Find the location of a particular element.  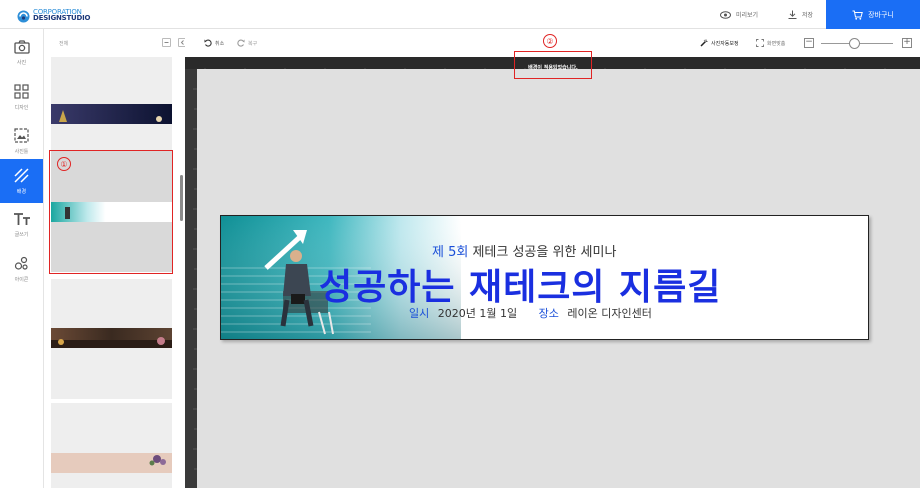

zoom-in-button: + is located at coordinates (907, 43).